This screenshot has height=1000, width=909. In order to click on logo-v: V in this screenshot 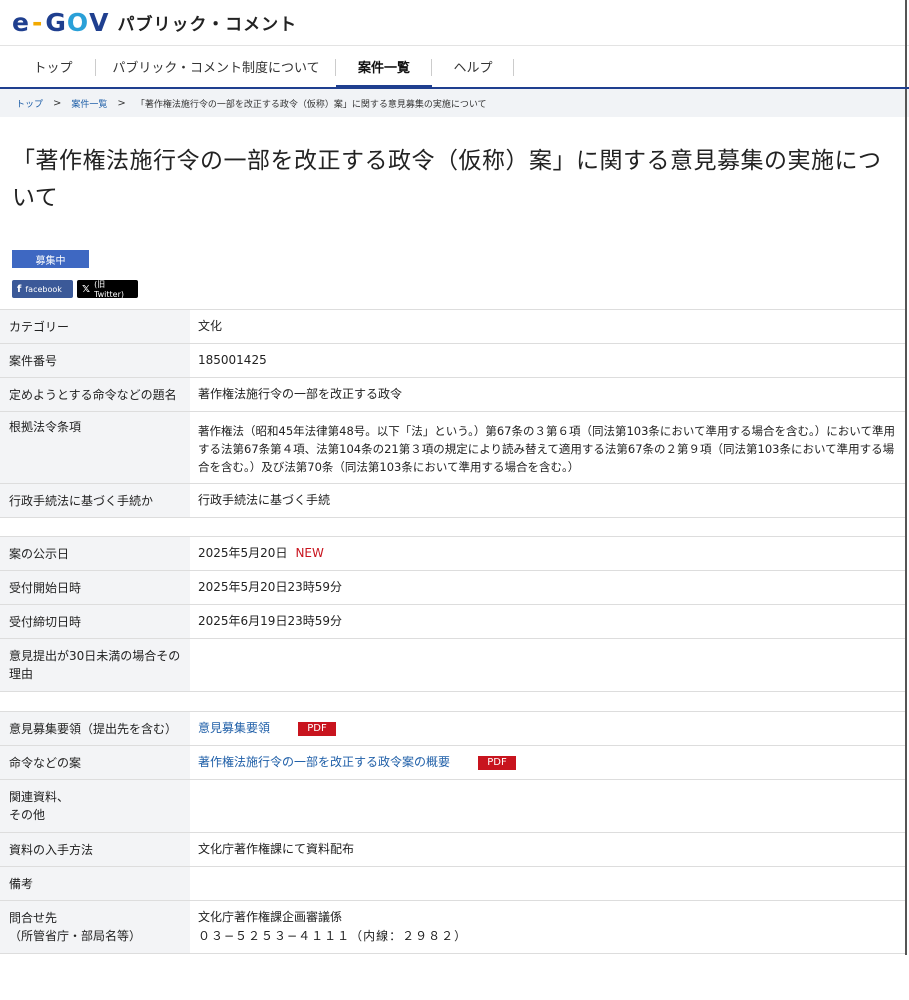, I will do `click(99, 22)`.